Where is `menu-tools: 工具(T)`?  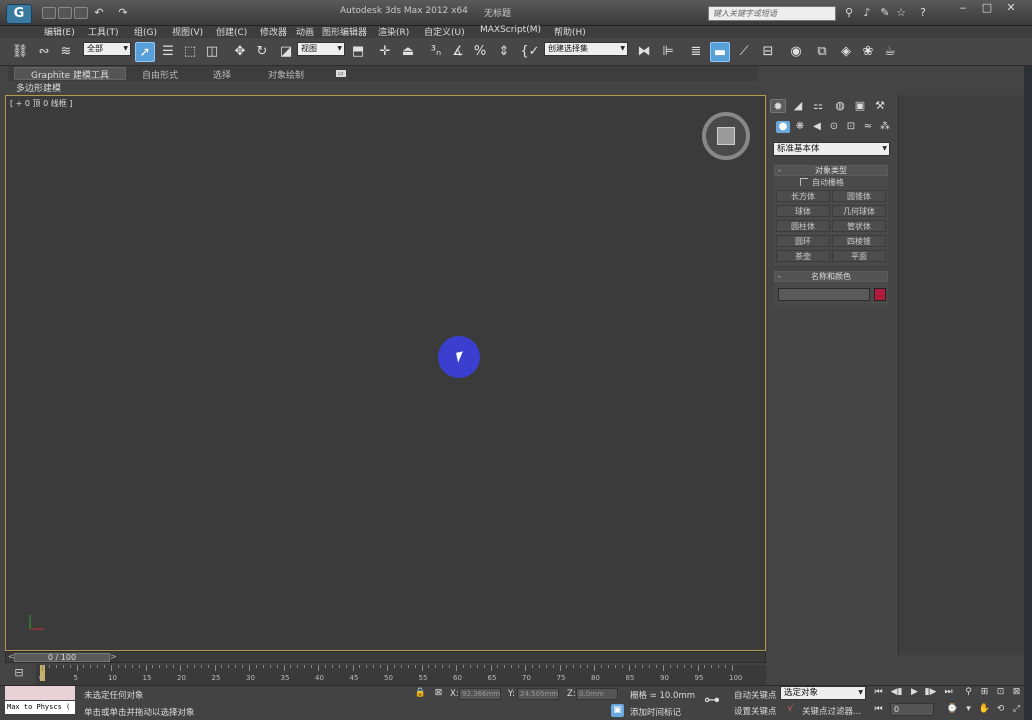 menu-tools: 工具(T) is located at coordinates (103, 31).